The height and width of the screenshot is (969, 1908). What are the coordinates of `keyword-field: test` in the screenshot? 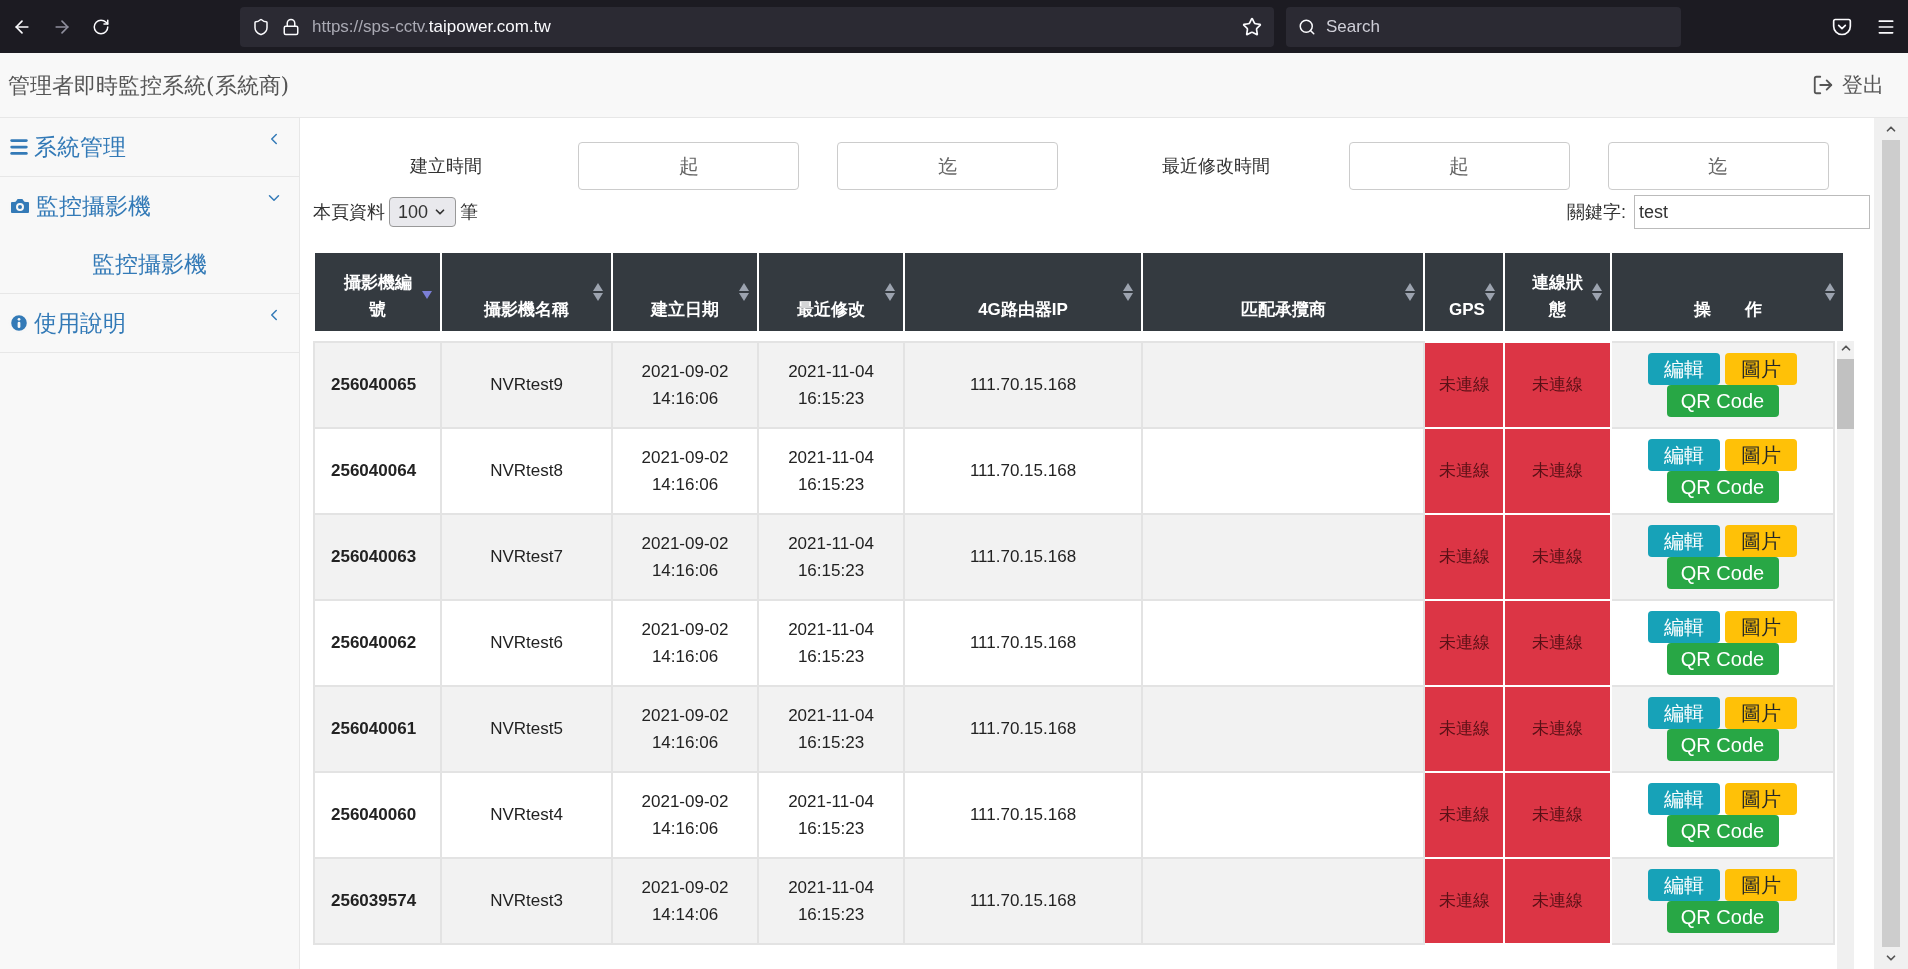 It's located at (1752, 212).